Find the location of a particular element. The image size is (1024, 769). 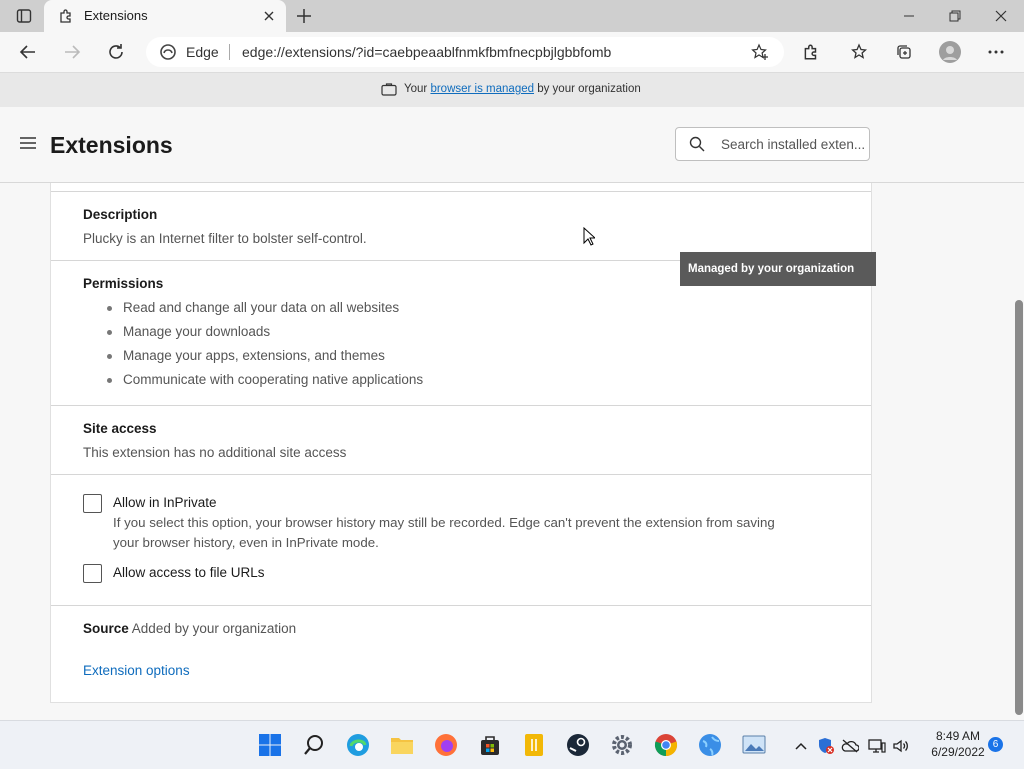

notification-badge: 6 is located at coordinates (995, 744).